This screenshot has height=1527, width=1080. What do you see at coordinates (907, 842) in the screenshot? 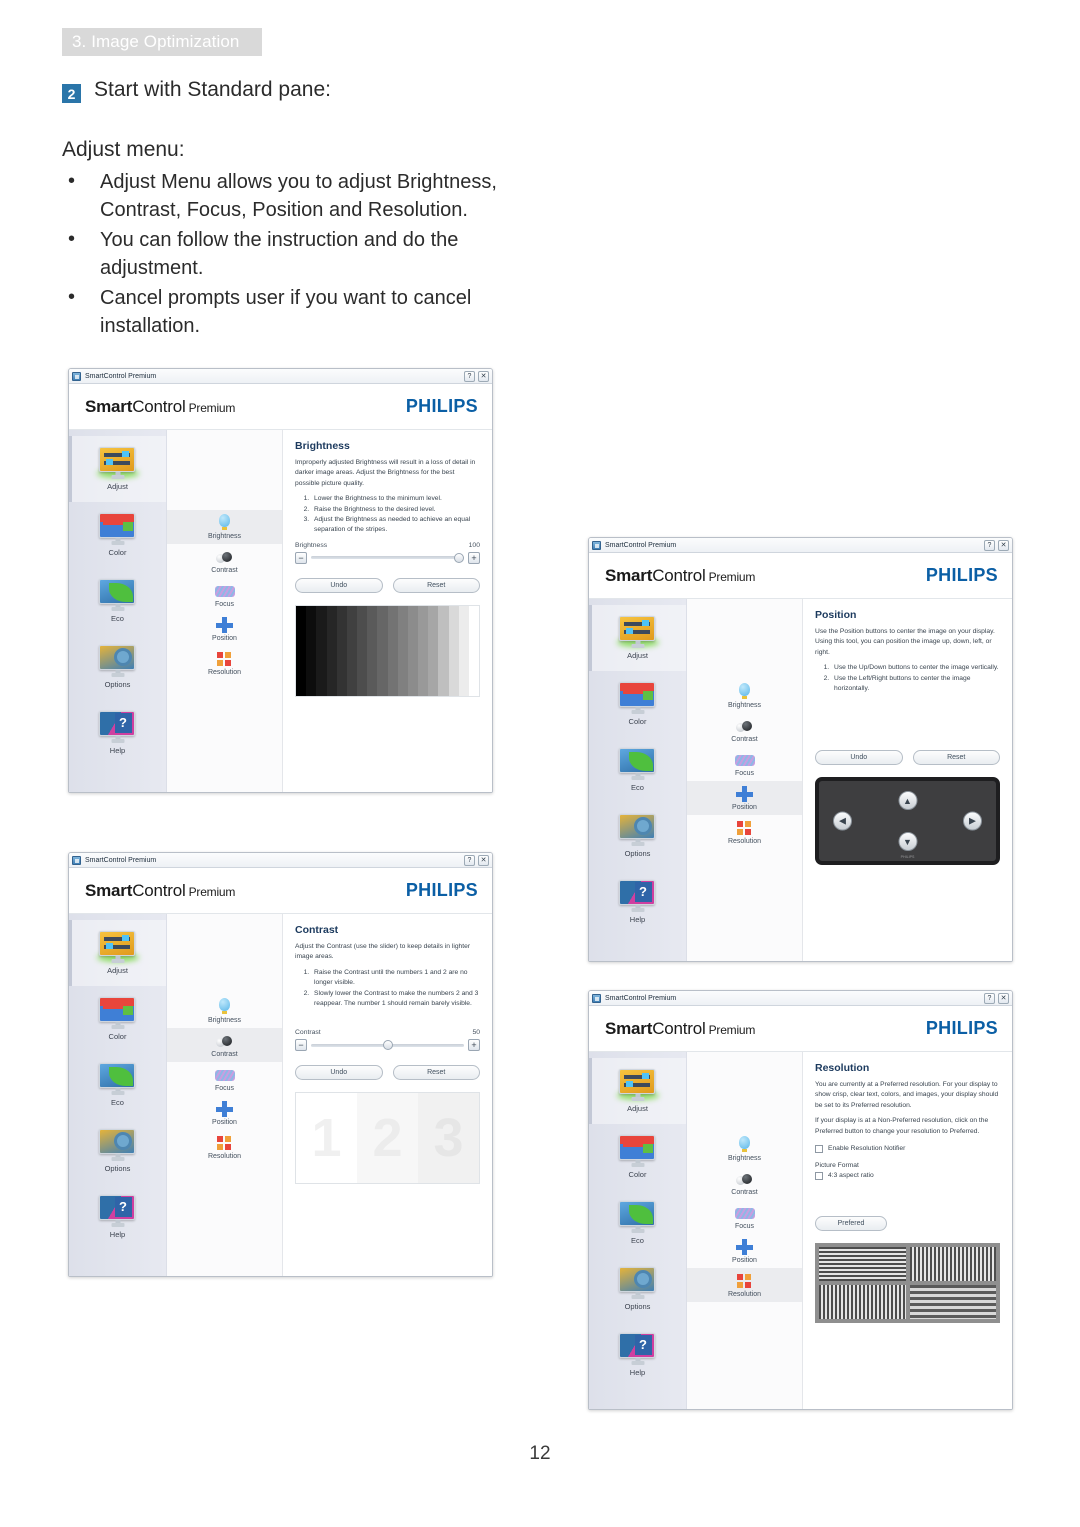
I see `dpad-down-icon: ▼` at bounding box center [907, 842].